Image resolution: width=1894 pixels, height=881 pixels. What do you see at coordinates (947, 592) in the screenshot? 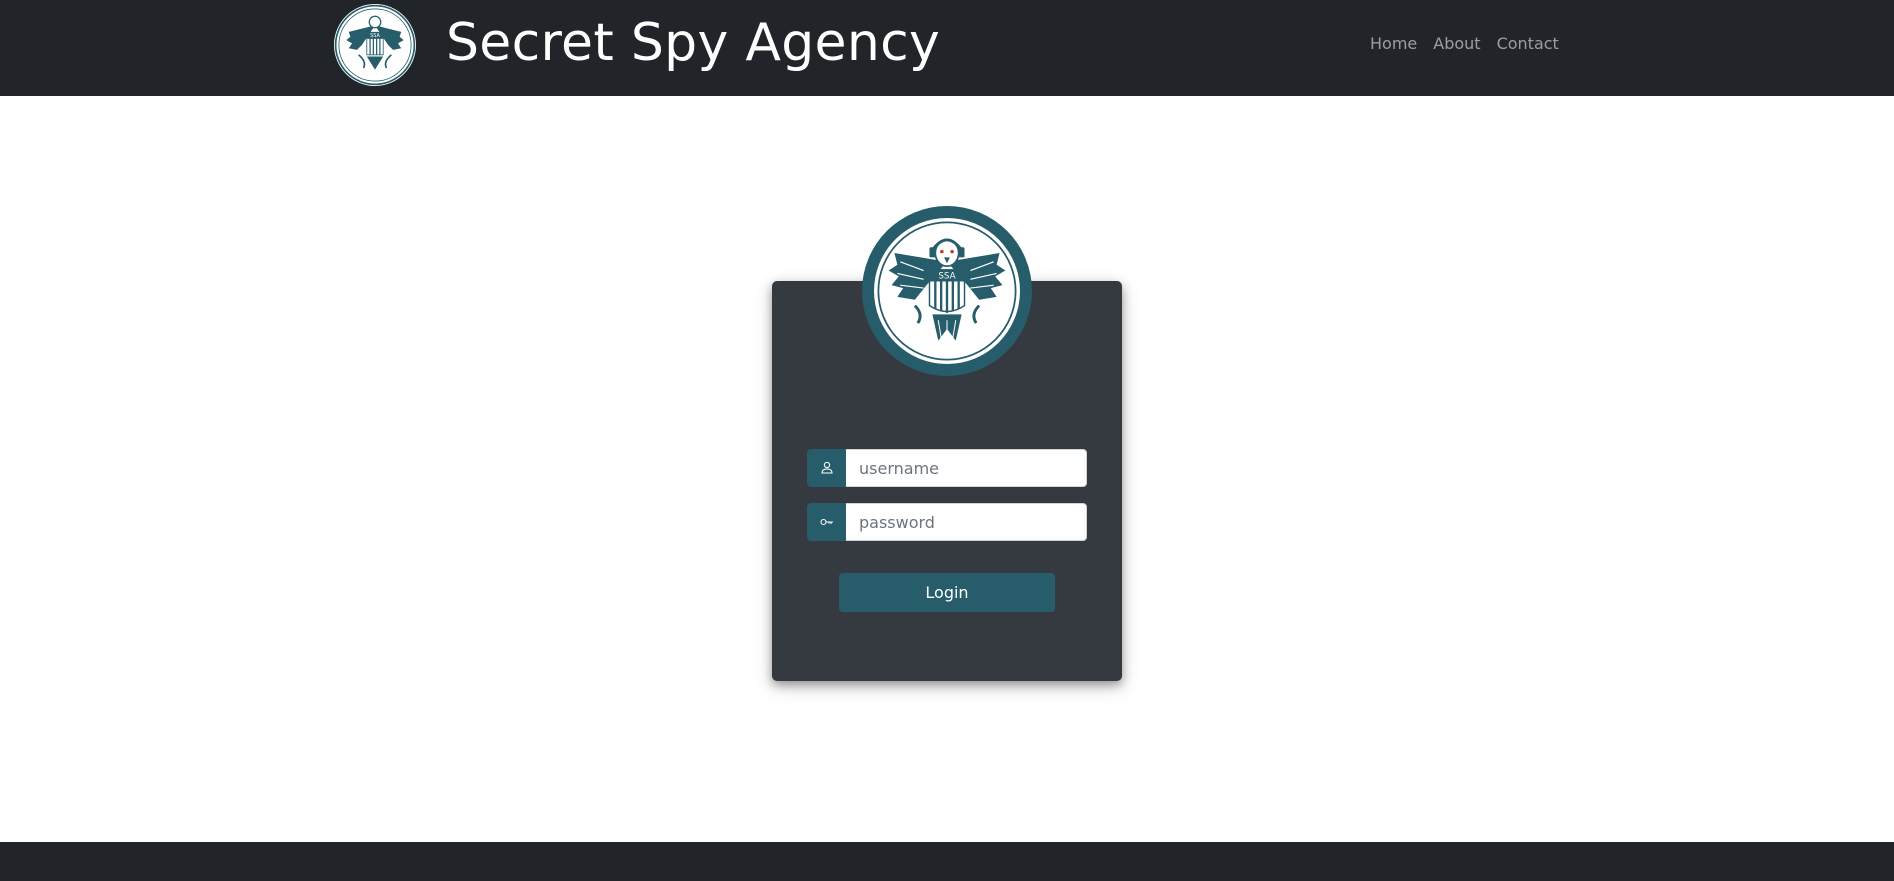
I see `login-button: Login` at bounding box center [947, 592].